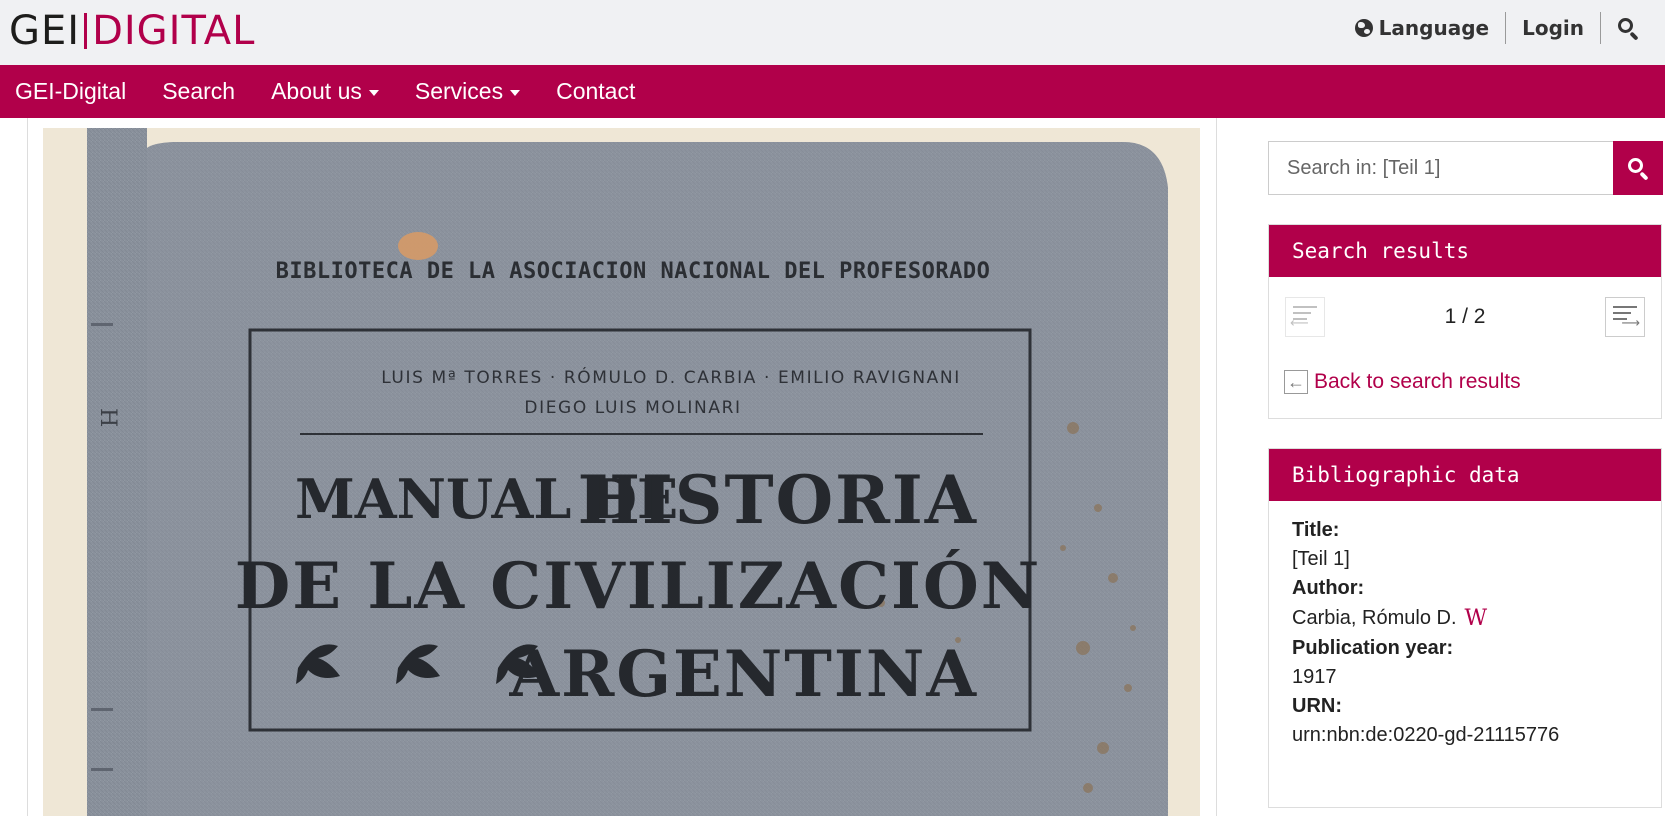 This screenshot has width=1665, height=816. I want to click on results-pager: ⟵ 1 / 2 ⟶, so click(1465, 318).